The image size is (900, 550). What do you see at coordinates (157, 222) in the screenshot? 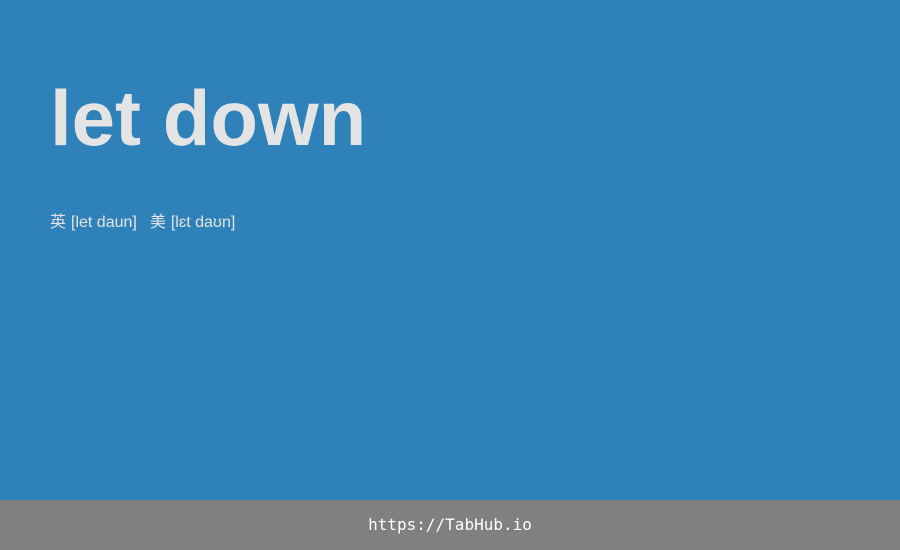
I see `us-label: 美` at bounding box center [157, 222].